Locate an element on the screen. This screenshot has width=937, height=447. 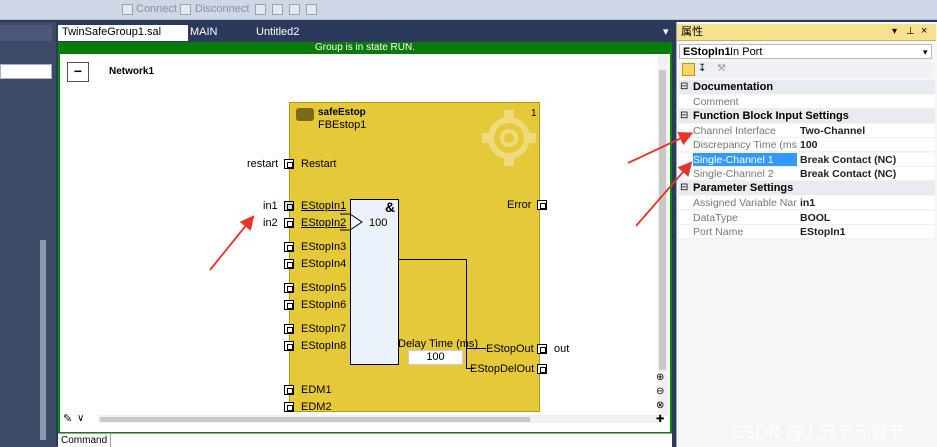
connect-icon is located at coordinates (127, 9).